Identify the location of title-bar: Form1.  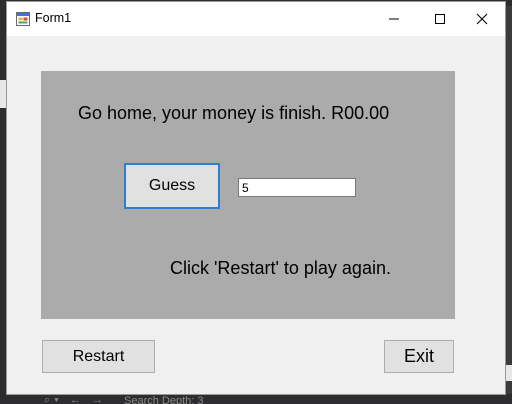
(256, 19).